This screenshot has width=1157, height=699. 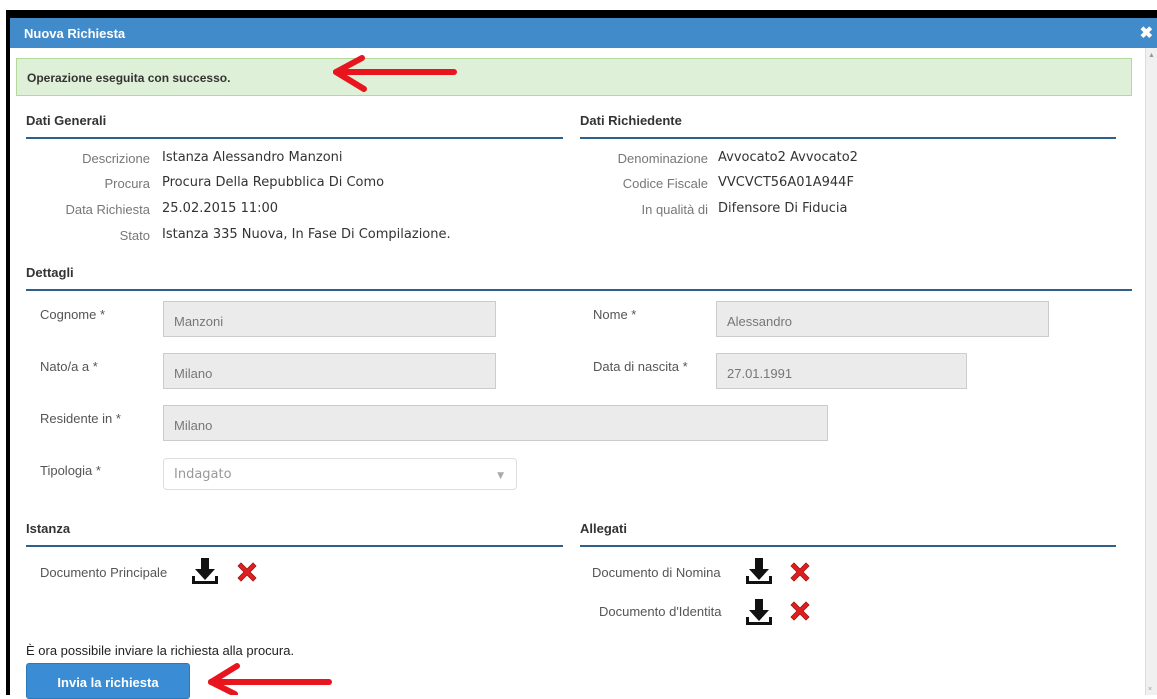 I want to click on dialog-titlebar: Nuova Richiesta ✖, so click(x=583, y=33).